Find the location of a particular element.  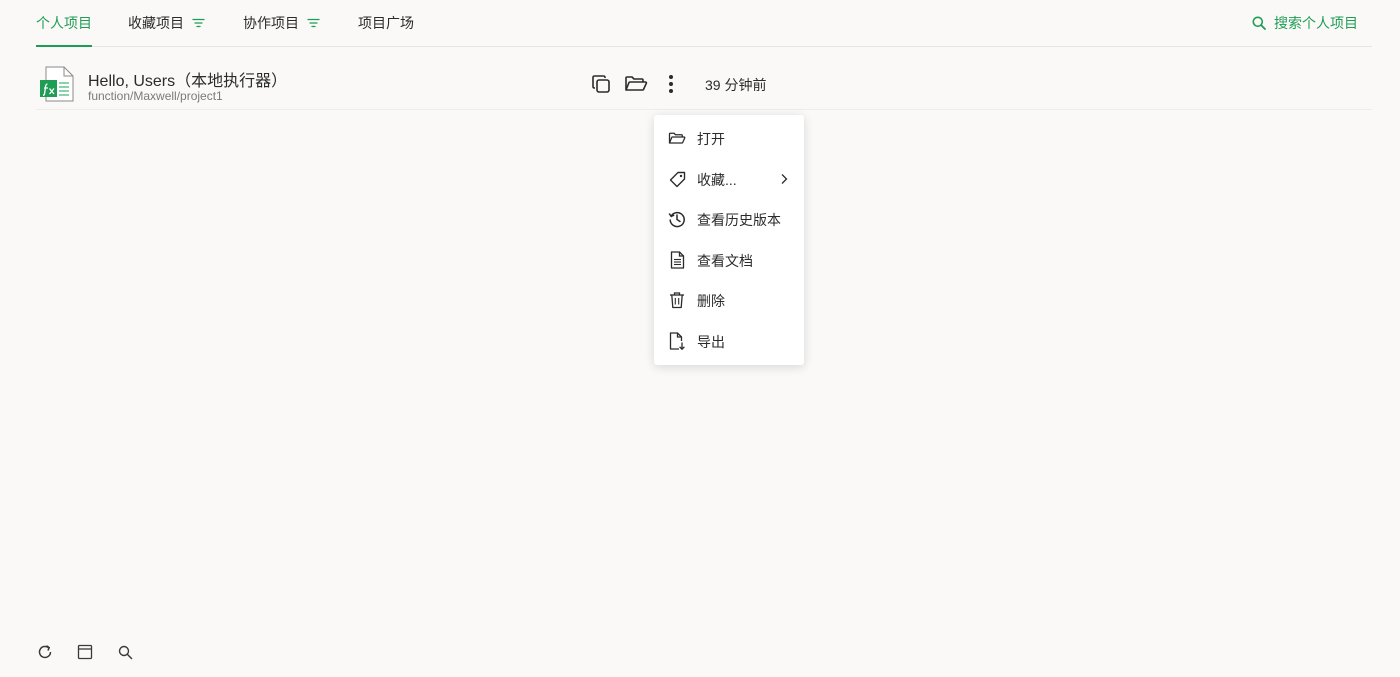

export-icon is located at coordinates (677, 341).